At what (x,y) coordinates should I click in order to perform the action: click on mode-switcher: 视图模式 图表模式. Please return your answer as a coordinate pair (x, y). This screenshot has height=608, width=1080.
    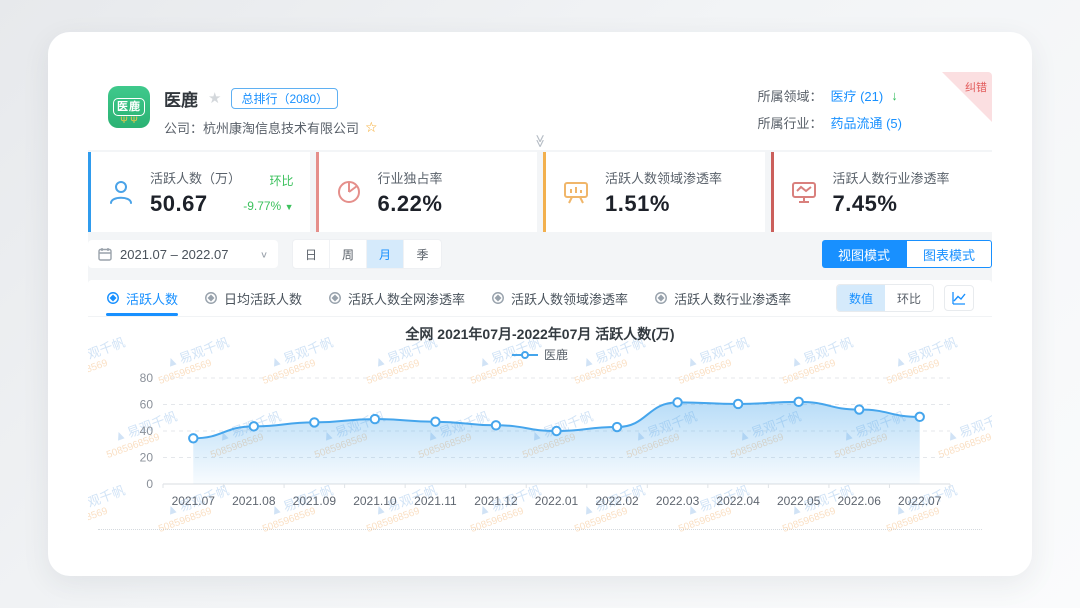
    Looking at the image, I should click on (906, 254).